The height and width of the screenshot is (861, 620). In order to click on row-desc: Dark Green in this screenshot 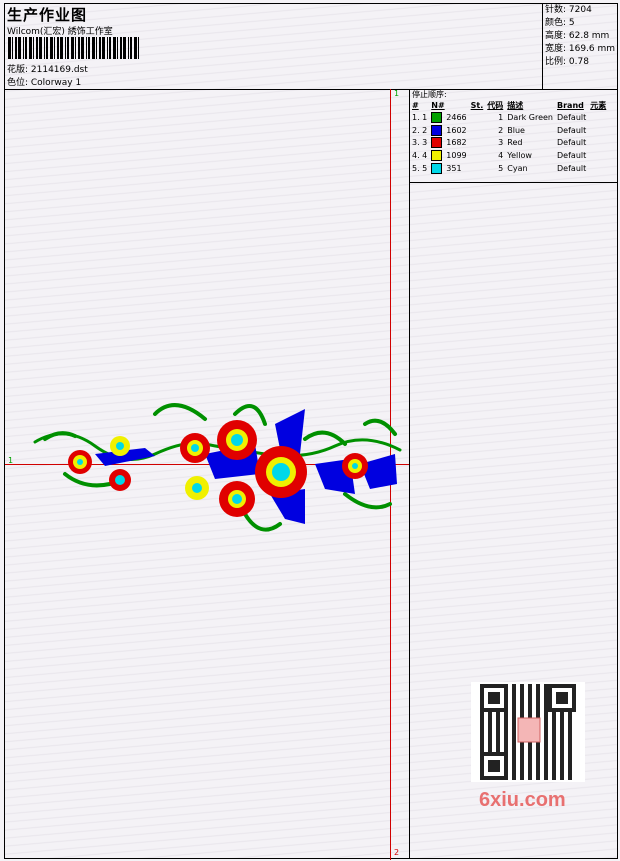, I will do `click(530, 117)`.